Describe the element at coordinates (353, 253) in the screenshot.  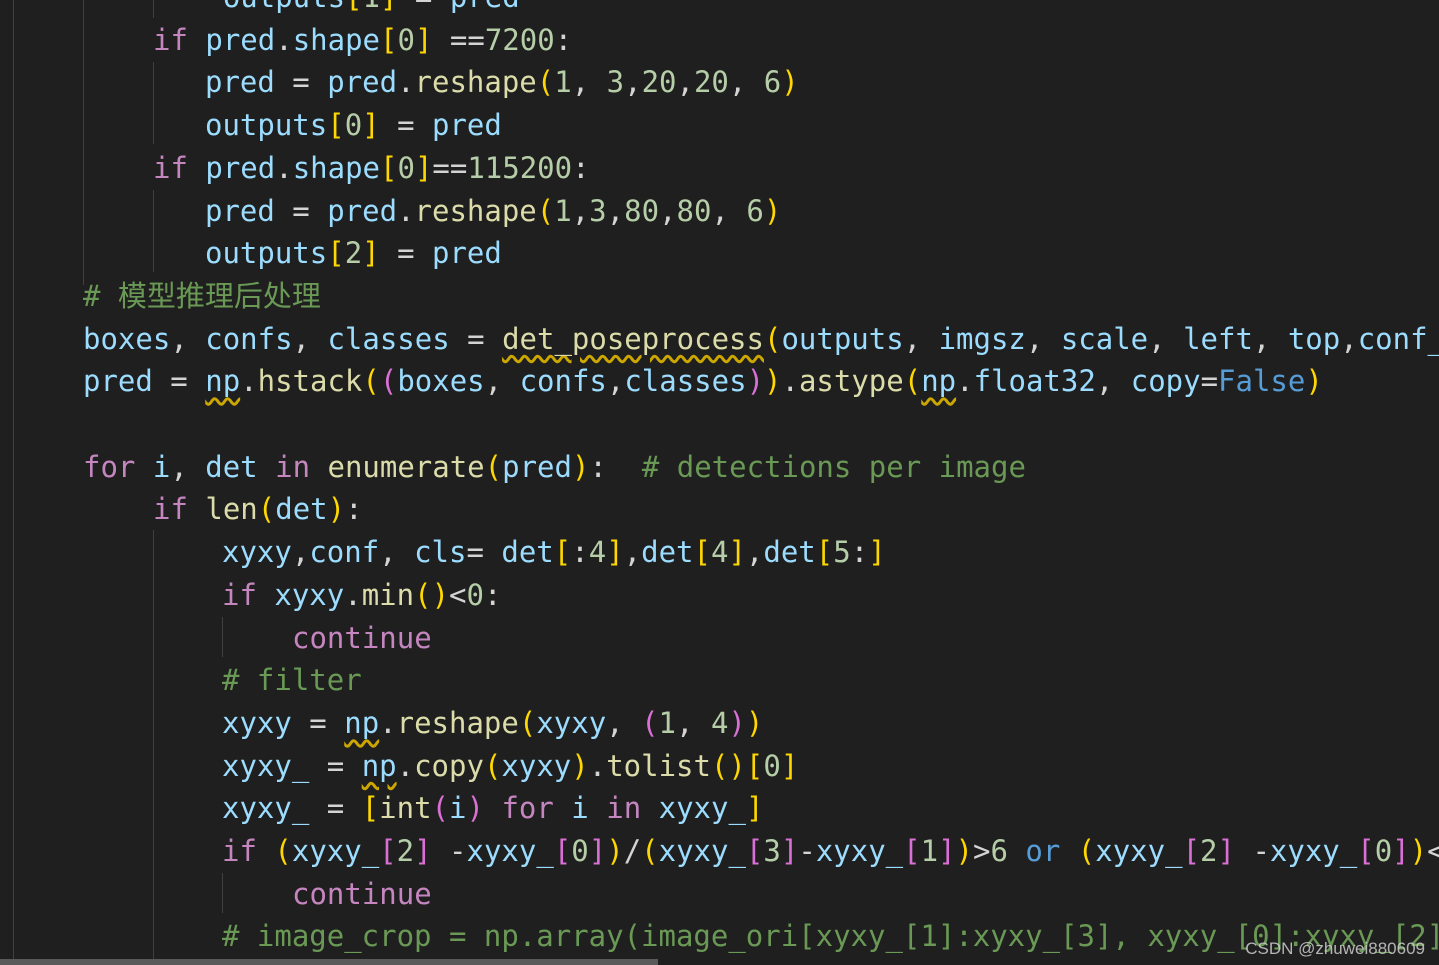
I see `code-token: 2` at that location.